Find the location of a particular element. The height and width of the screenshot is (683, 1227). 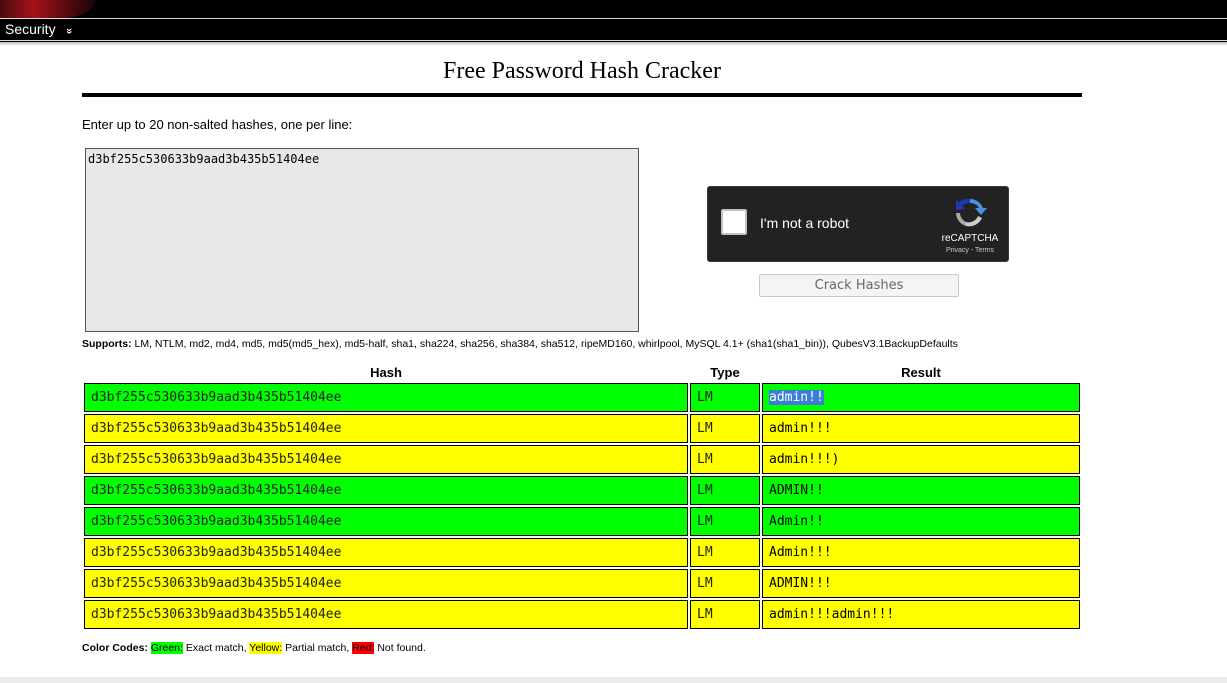

color-codes-label: Color Codes: is located at coordinates (115, 648).